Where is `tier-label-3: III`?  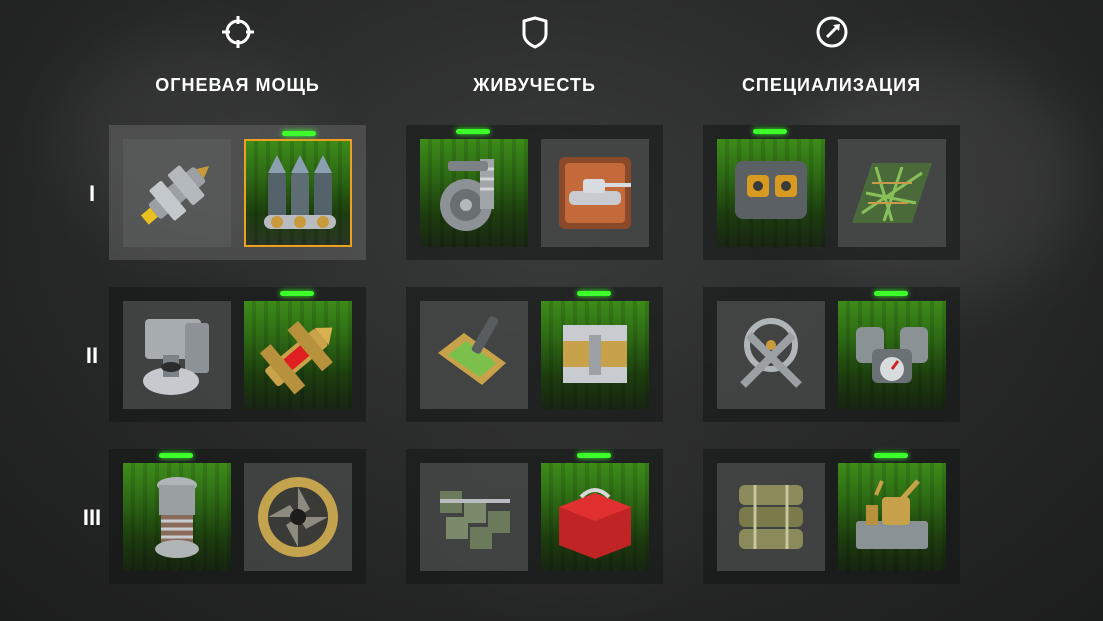 tier-label-3: III is located at coordinates (92, 517).